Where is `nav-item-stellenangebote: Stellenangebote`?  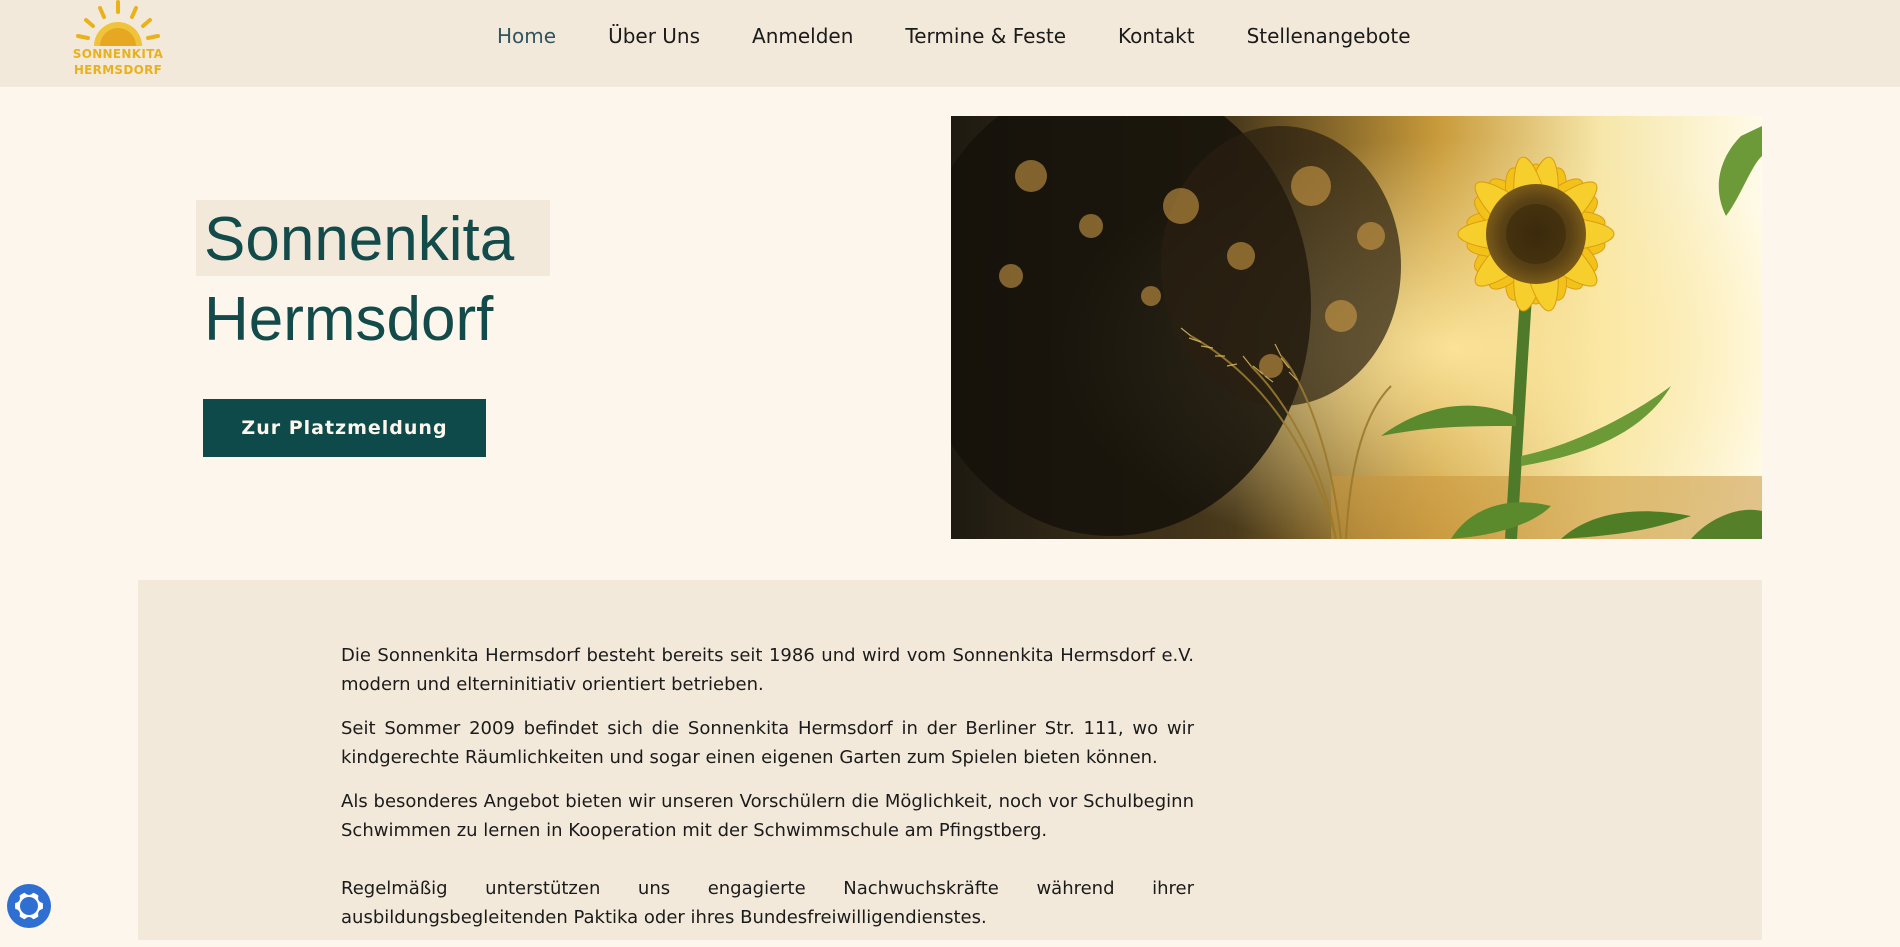
nav-item-stellenangebote: Stellenangebote is located at coordinates (1329, 36).